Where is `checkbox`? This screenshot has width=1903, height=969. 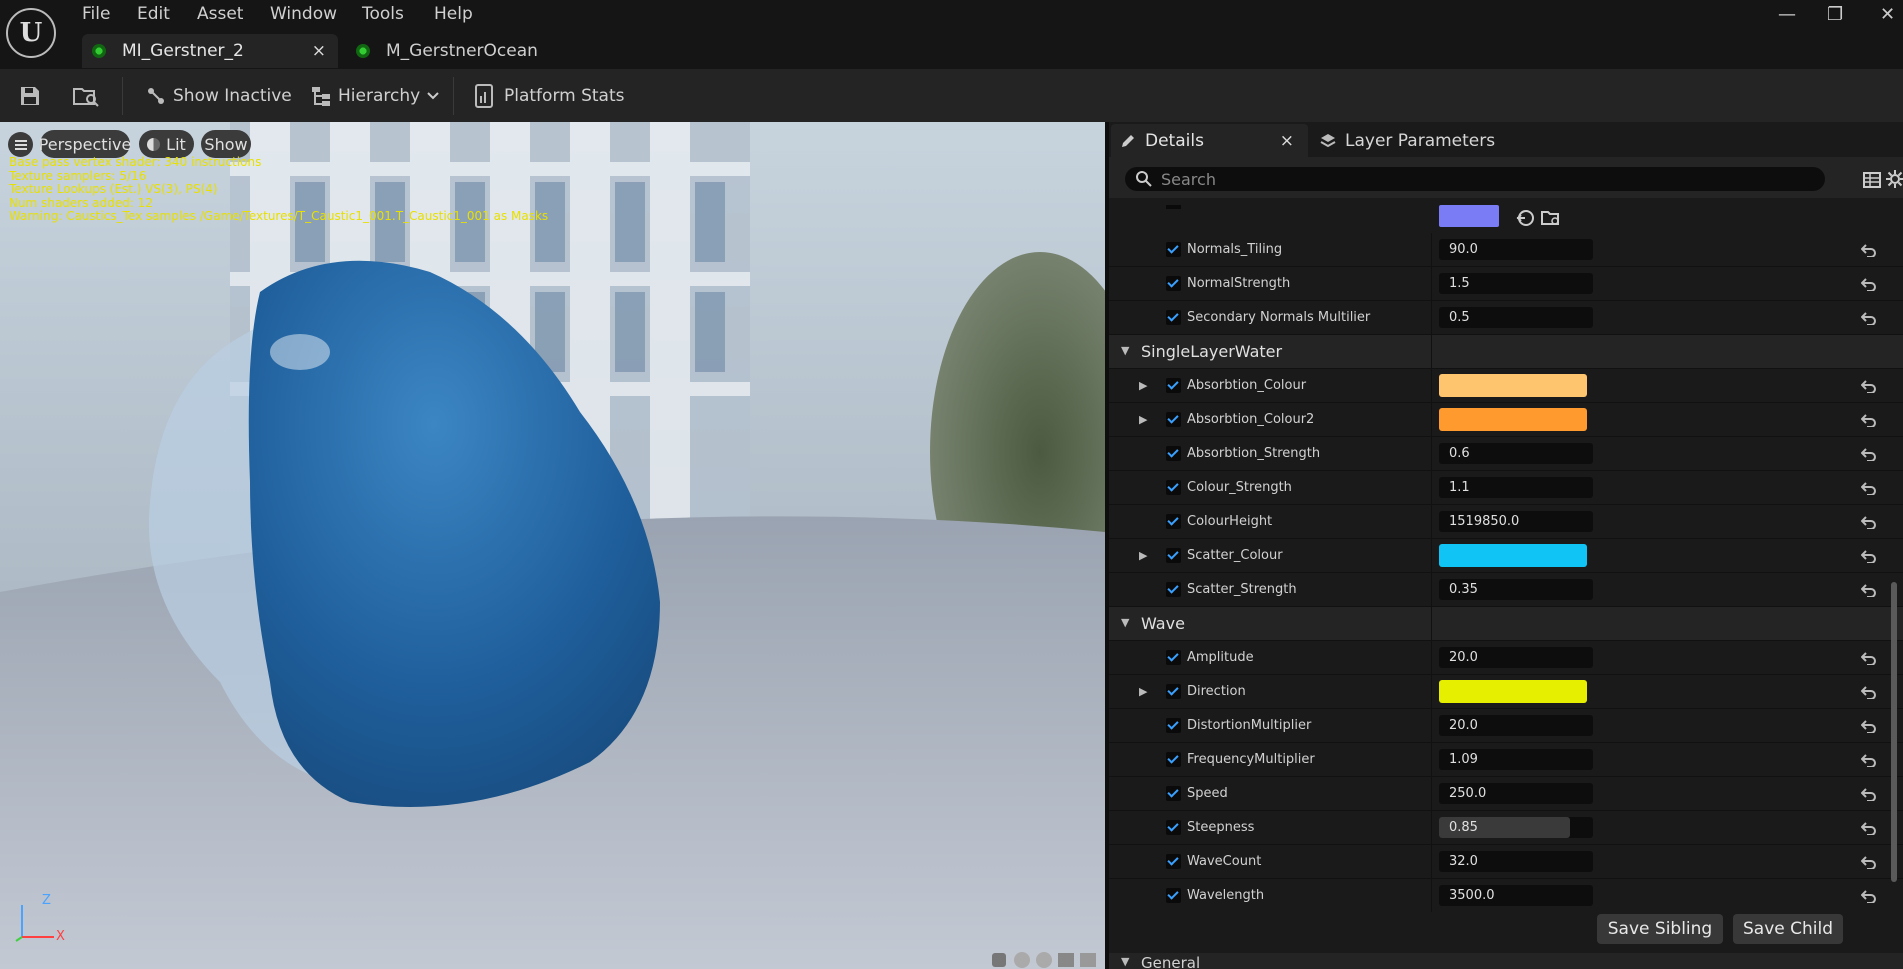
checkbox is located at coordinates (1173, 207).